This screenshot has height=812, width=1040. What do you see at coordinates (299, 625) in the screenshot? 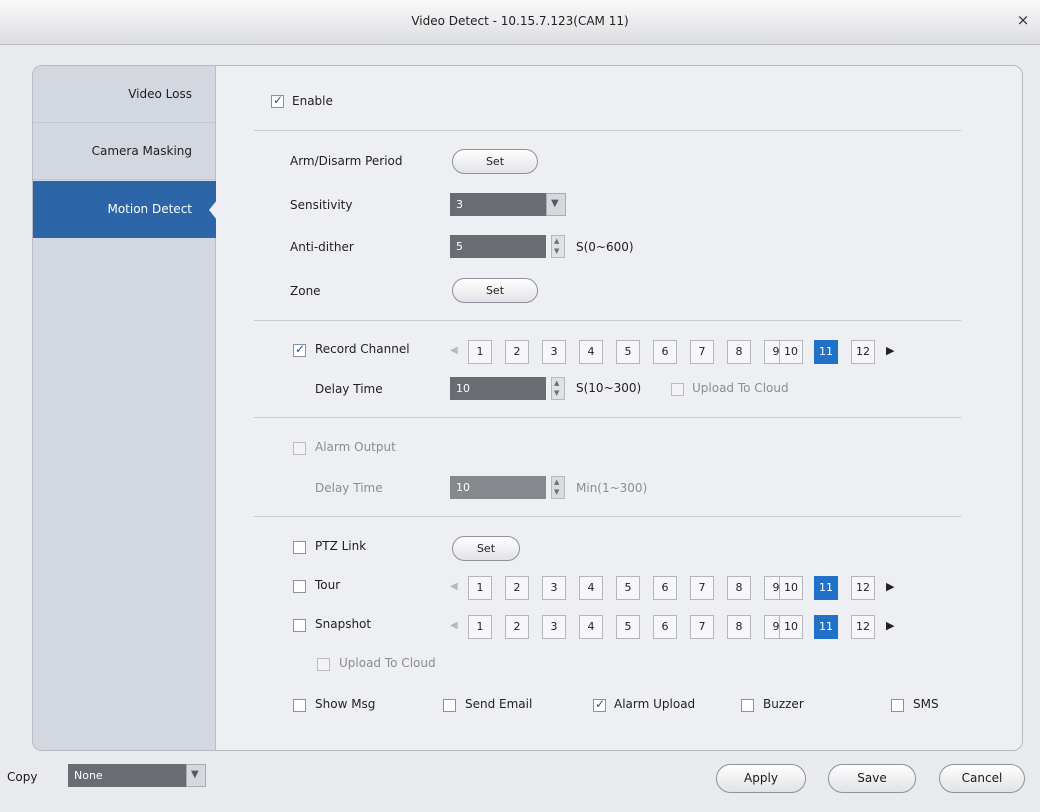
I see `snapshot-checkbox` at bounding box center [299, 625].